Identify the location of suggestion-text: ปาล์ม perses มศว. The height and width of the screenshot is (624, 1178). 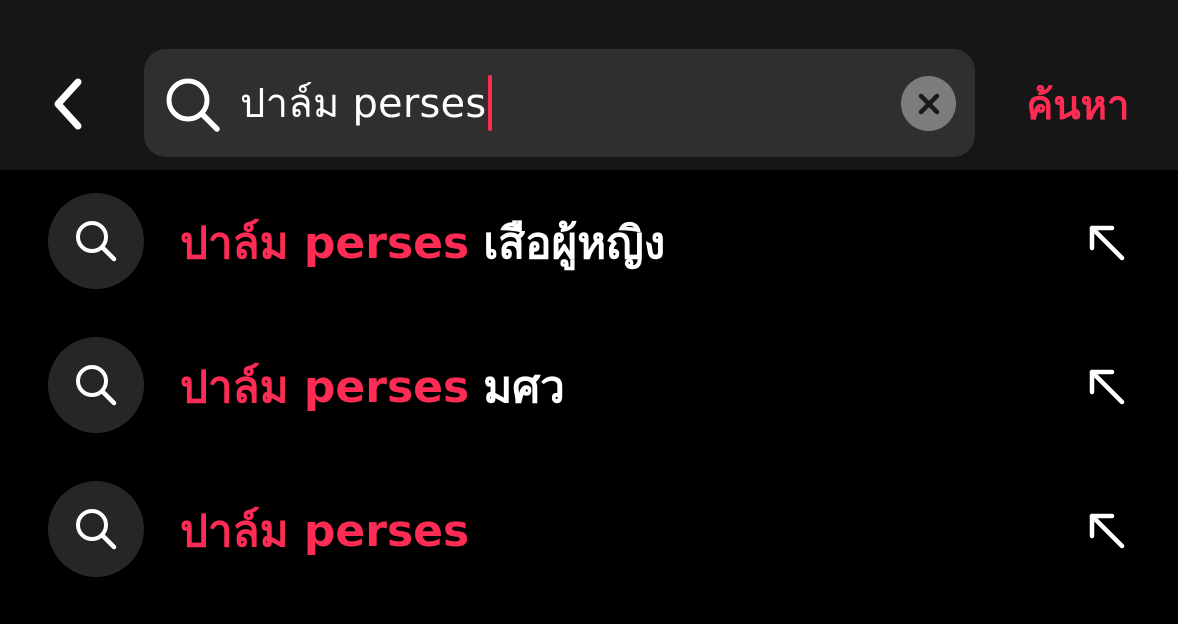
(372, 387).